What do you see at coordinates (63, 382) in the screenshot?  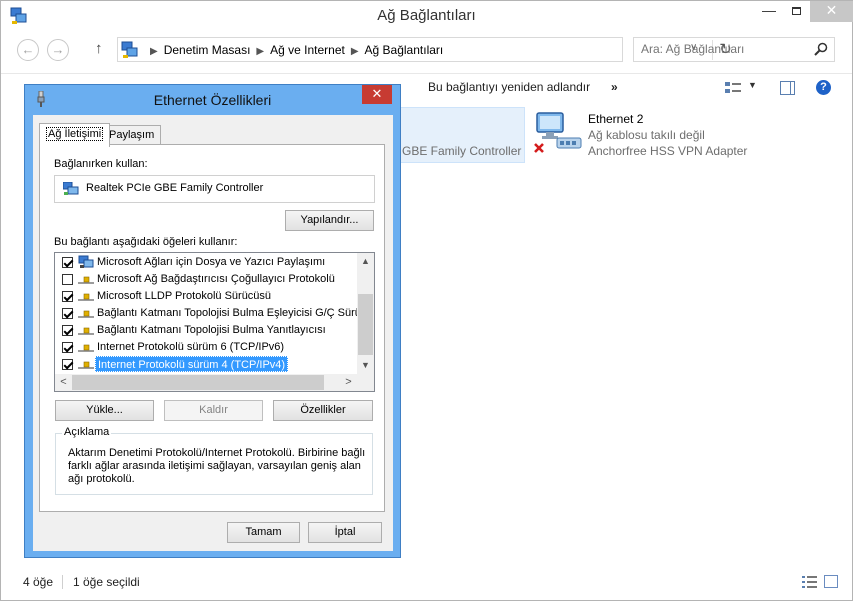 I see `scroll-left-button: <` at bounding box center [63, 382].